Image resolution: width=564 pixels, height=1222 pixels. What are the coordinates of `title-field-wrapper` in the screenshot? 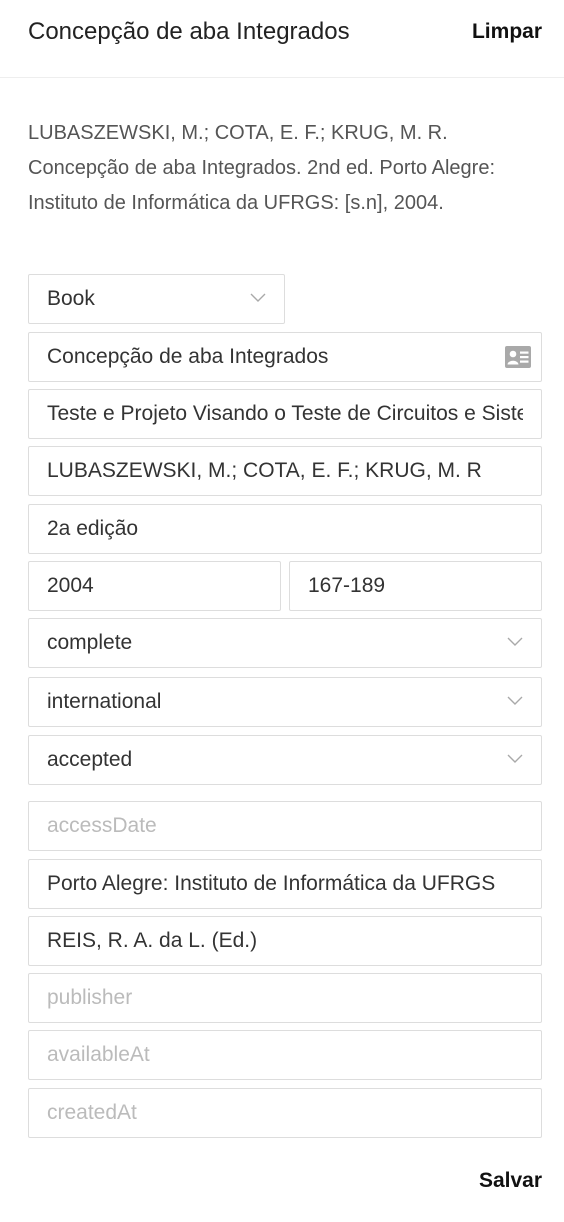 It's located at (285, 357).